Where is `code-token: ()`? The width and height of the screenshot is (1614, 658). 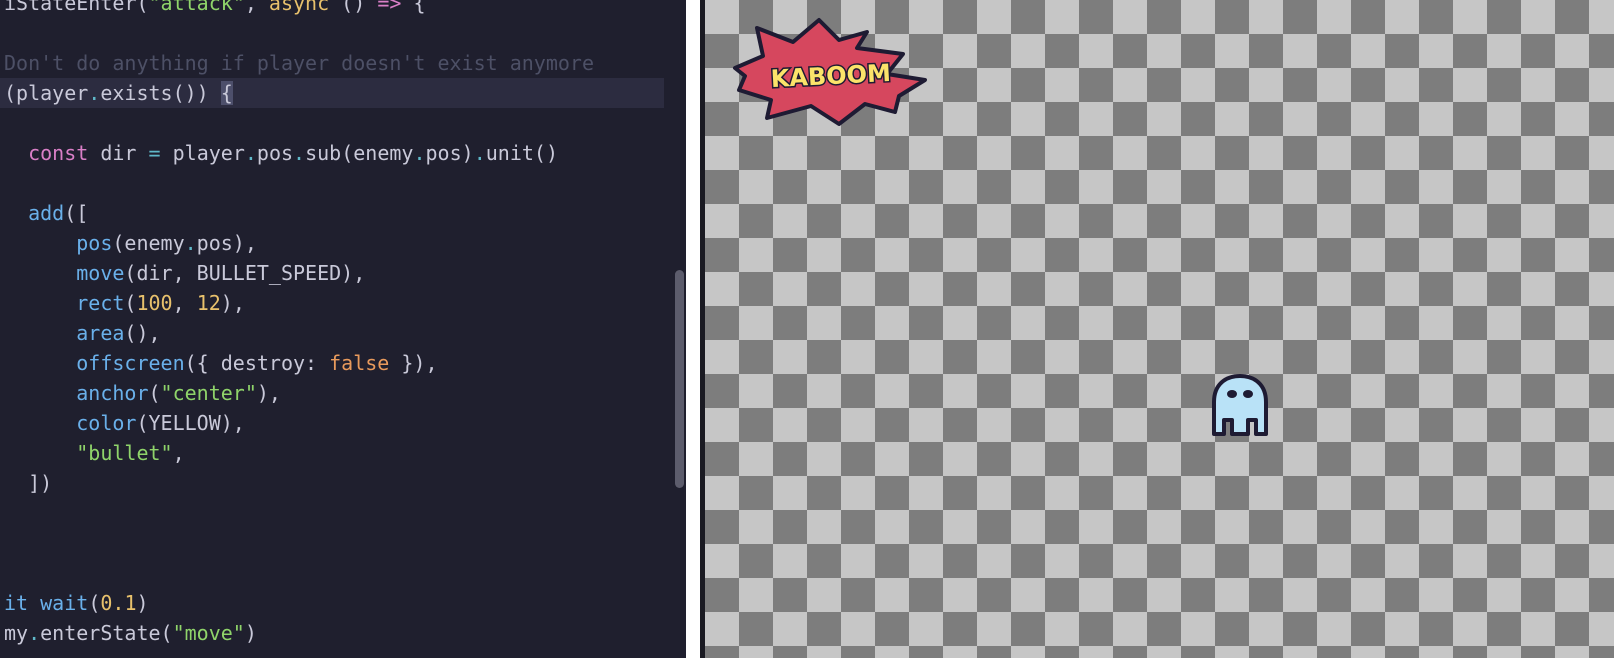
code-token: () is located at coordinates (353, 7).